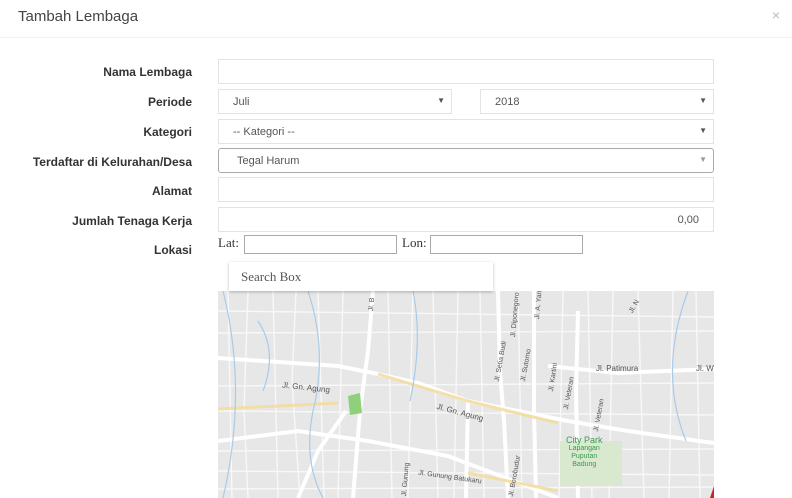 The width and height of the screenshot is (792, 498). What do you see at coordinates (172, 250) in the screenshot?
I see `label-lokasi: Lokasi` at bounding box center [172, 250].